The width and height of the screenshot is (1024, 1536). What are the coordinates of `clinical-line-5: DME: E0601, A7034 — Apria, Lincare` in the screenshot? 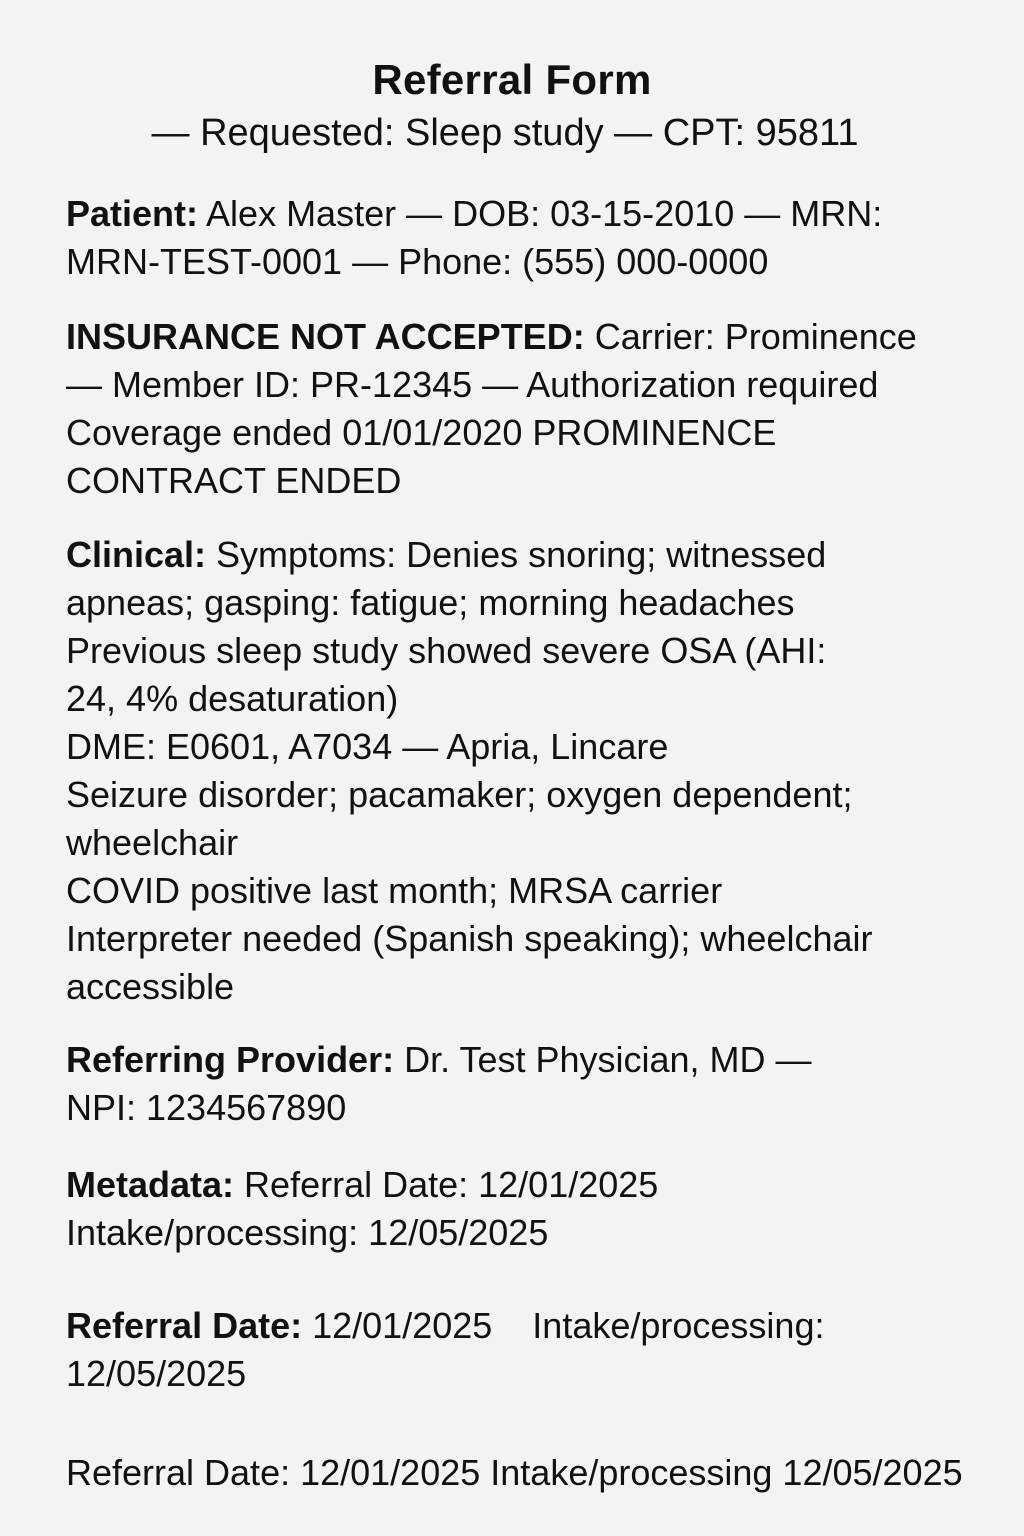 It's located at (367, 746).